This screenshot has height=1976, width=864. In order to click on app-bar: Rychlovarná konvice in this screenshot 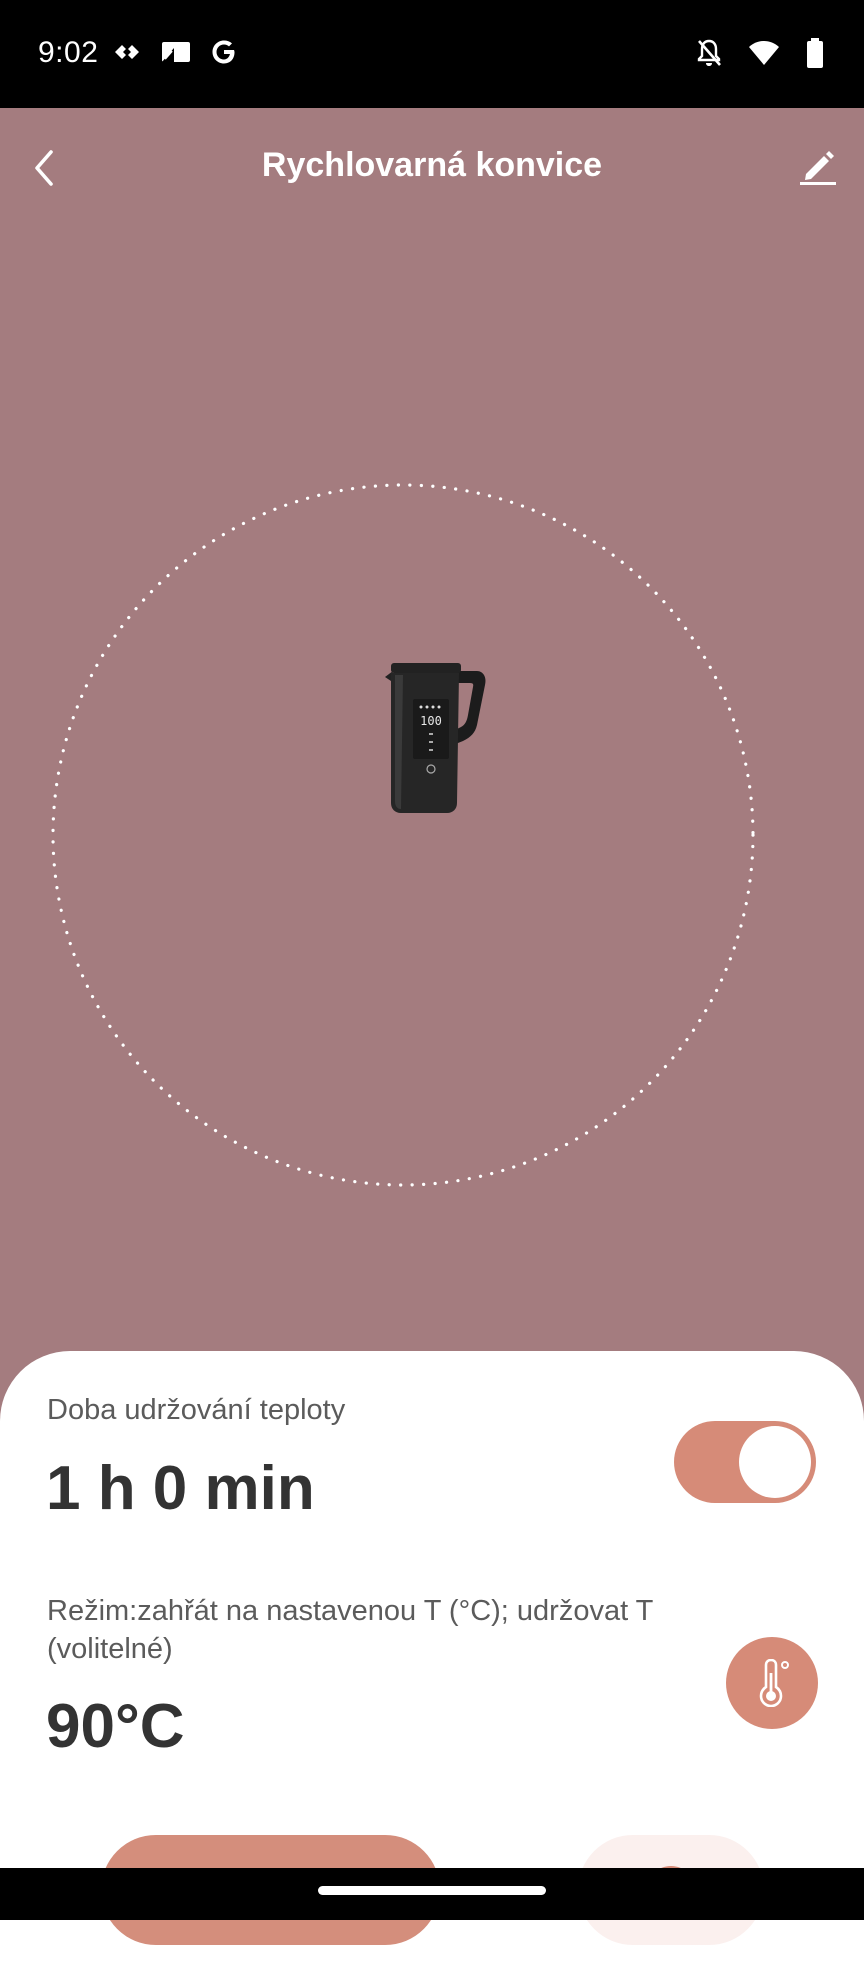, I will do `click(432, 168)`.